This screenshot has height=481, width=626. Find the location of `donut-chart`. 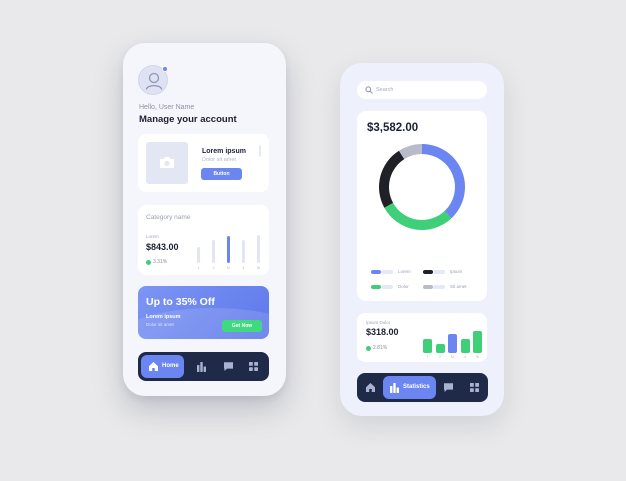

donut-chart is located at coordinates (422, 187).